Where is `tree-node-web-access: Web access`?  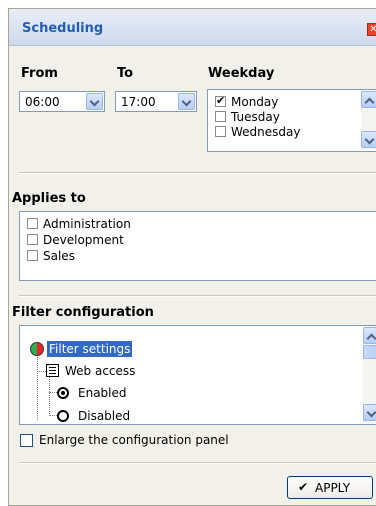 tree-node-web-access: Web access is located at coordinates (100, 371).